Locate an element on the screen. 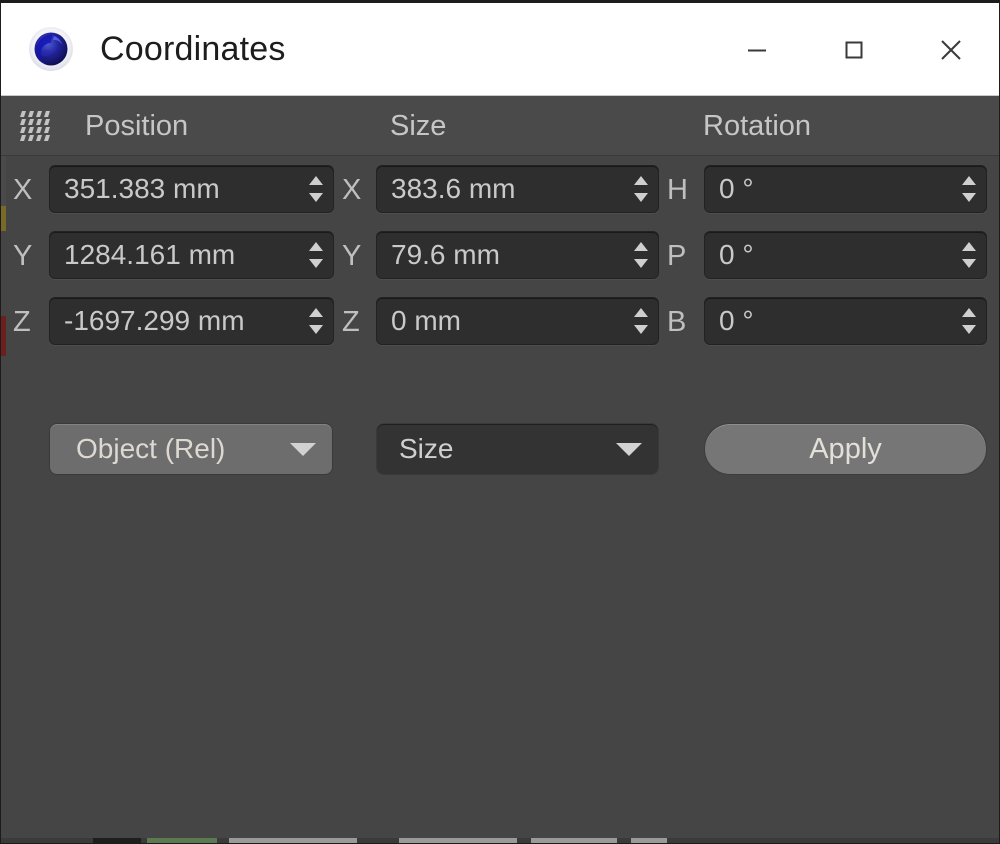 The image size is (1000, 844). rotation-h-spinner-icon is located at coordinates (968, 189).